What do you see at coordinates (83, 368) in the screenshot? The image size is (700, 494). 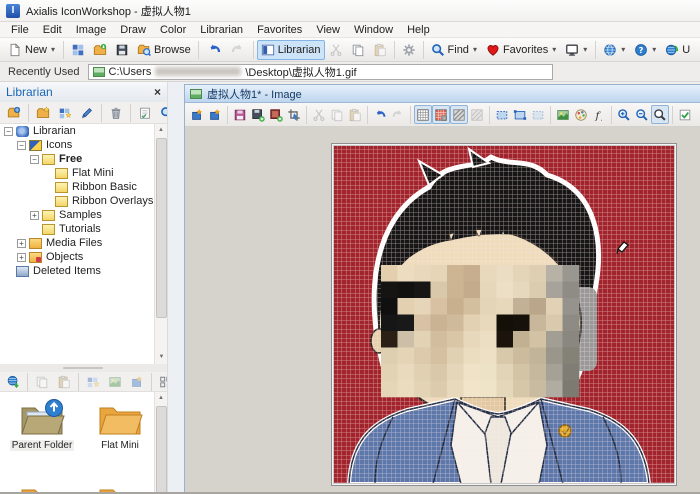 I see `panel-splitter-handle` at bounding box center [83, 368].